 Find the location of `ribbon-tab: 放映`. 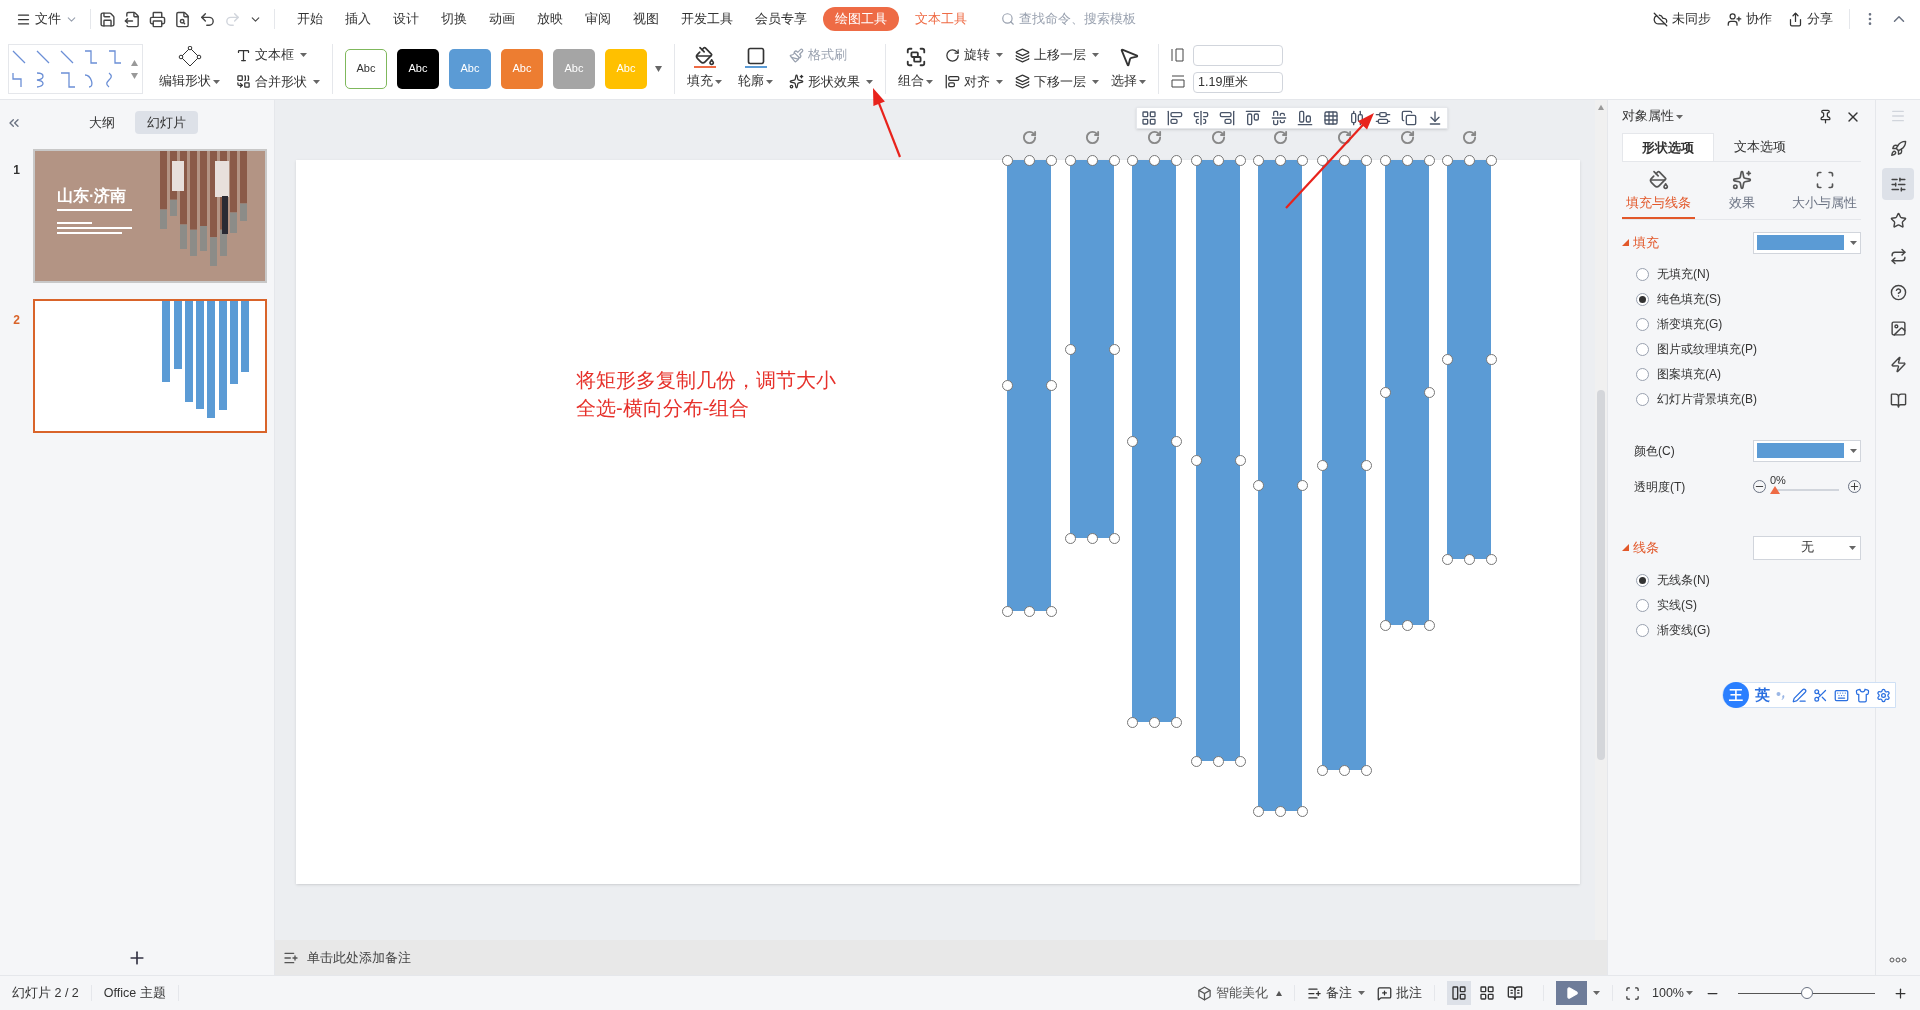

ribbon-tab: 放映 is located at coordinates (550, 19).